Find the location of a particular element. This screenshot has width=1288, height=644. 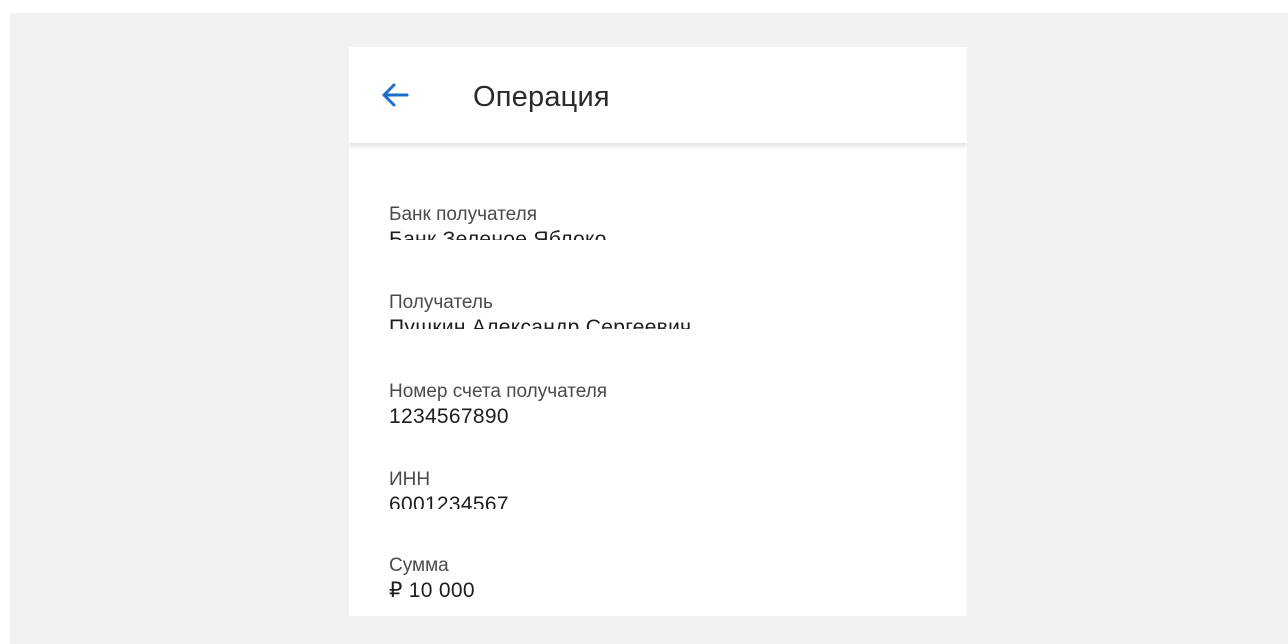

account-number-field: Номер счета получателя 1234567890 is located at coordinates (649, 405).